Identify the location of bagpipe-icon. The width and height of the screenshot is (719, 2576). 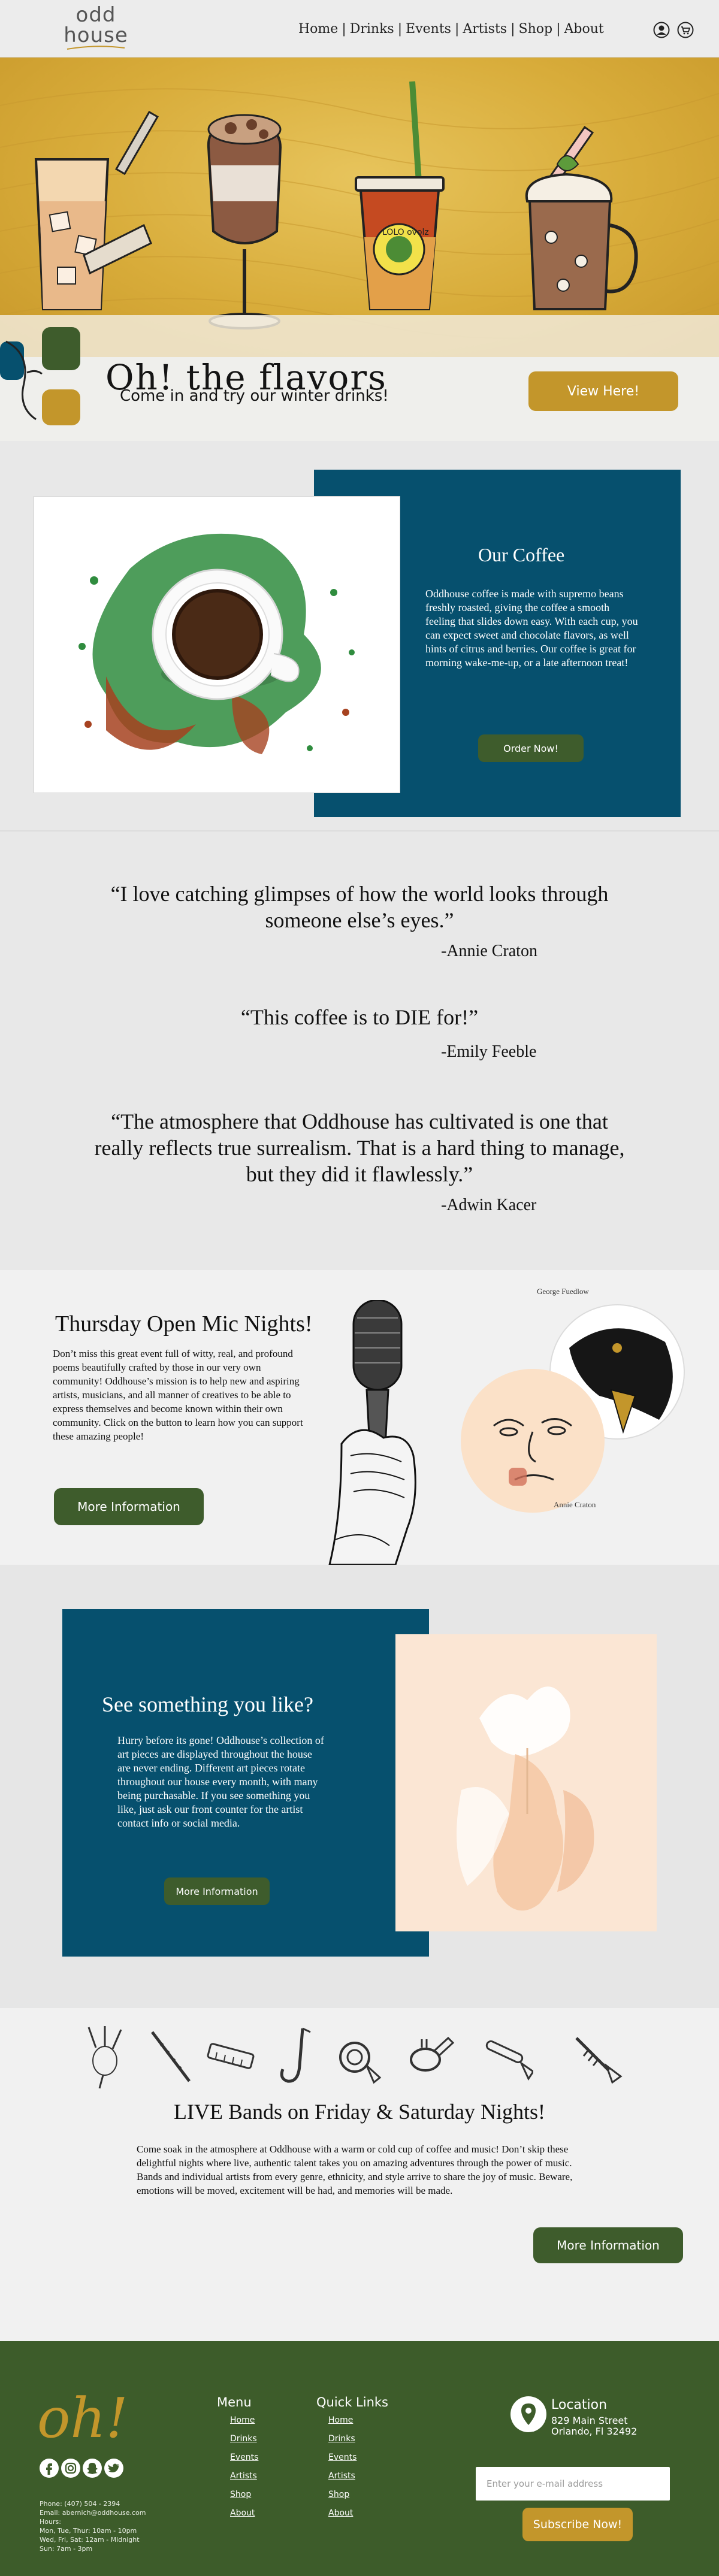
(104, 2057).